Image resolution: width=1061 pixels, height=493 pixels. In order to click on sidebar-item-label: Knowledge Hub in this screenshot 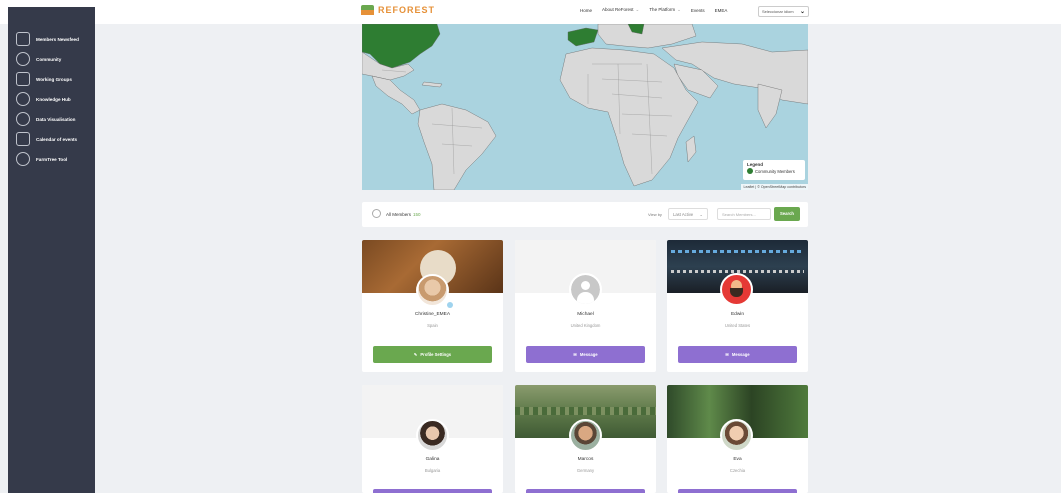, I will do `click(53, 99)`.